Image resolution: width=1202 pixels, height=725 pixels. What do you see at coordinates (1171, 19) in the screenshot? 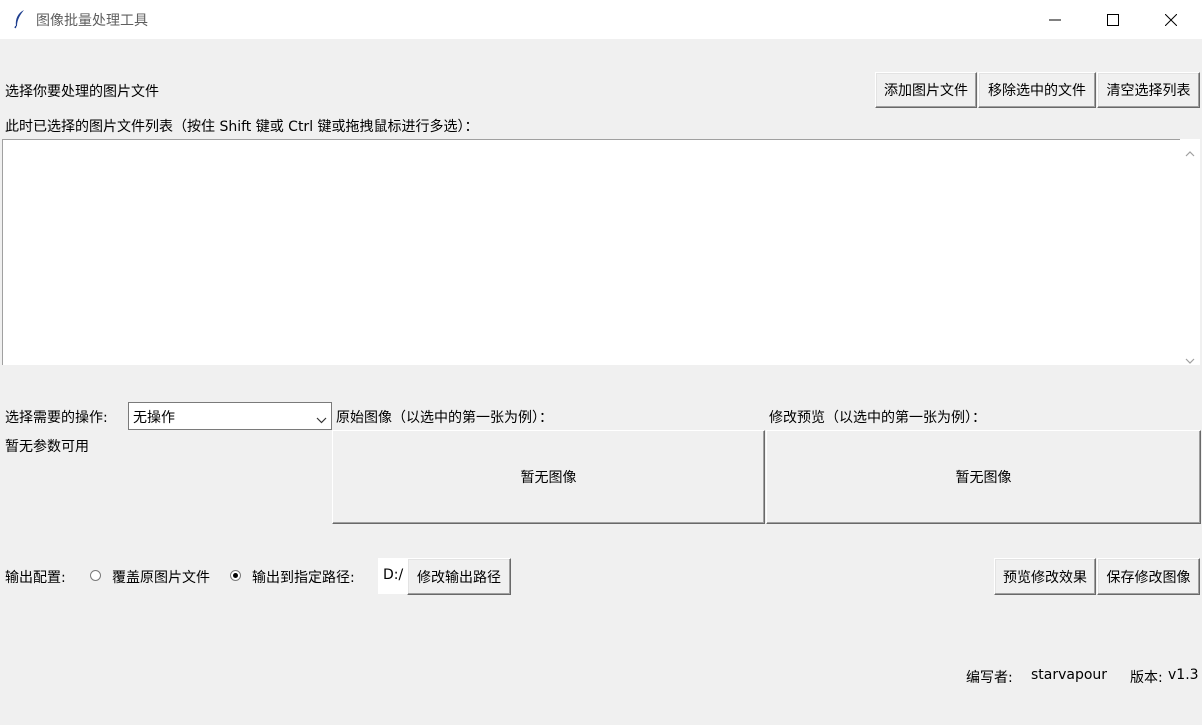
I see `close-icon` at bounding box center [1171, 19].